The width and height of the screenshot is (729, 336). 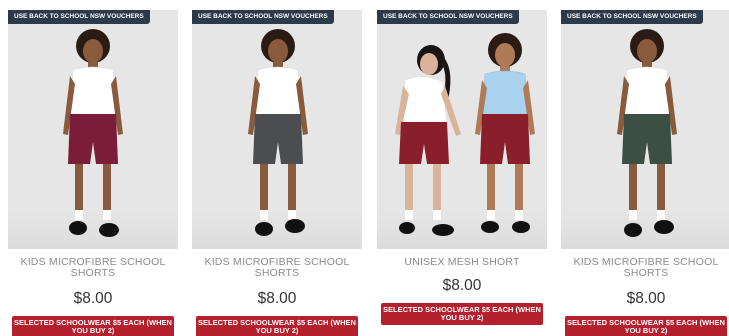 I want to click on product-title: UNISEX MESH SHORT, so click(x=462, y=262).